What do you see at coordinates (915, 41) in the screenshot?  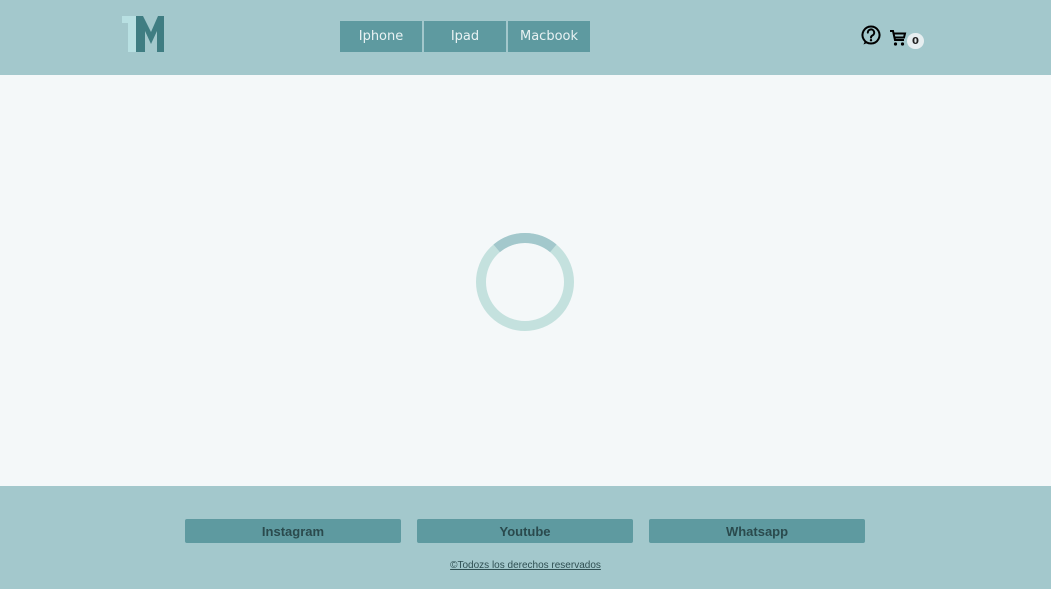 I see `cart-count-badge: 0` at bounding box center [915, 41].